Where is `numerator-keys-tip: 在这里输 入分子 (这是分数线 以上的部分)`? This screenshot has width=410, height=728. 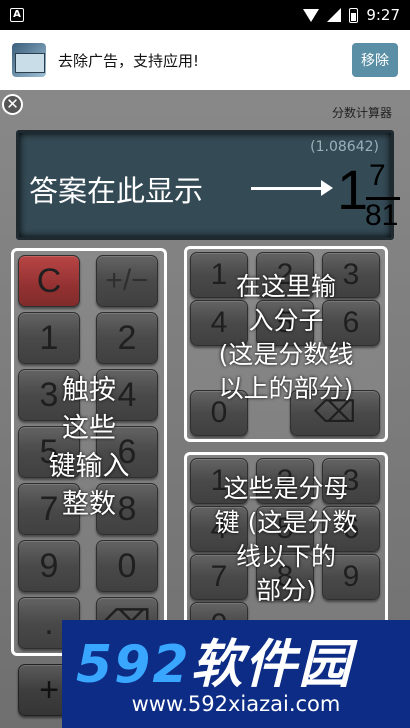 numerator-keys-tip: 在这里输 入分子 (这是分数线 以上的部分) is located at coordinates (286, 337).